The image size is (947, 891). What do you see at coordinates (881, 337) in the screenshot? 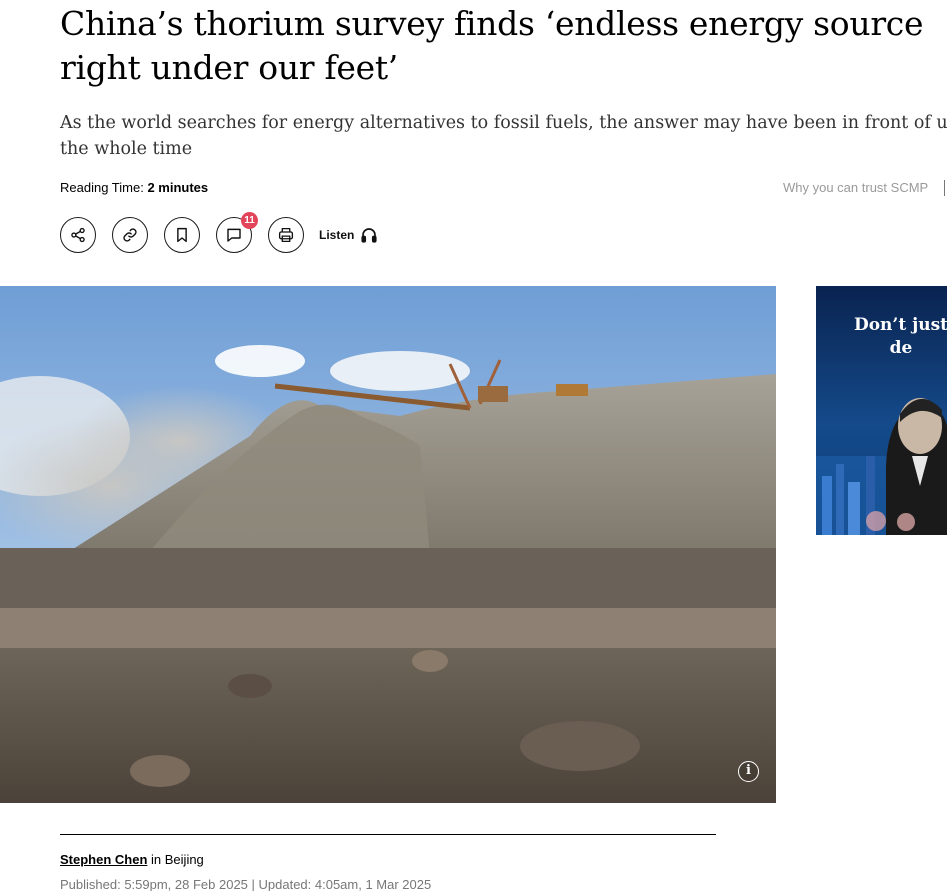
I see `ad-headline: Don’t just de` at bounding box center [881, 337].